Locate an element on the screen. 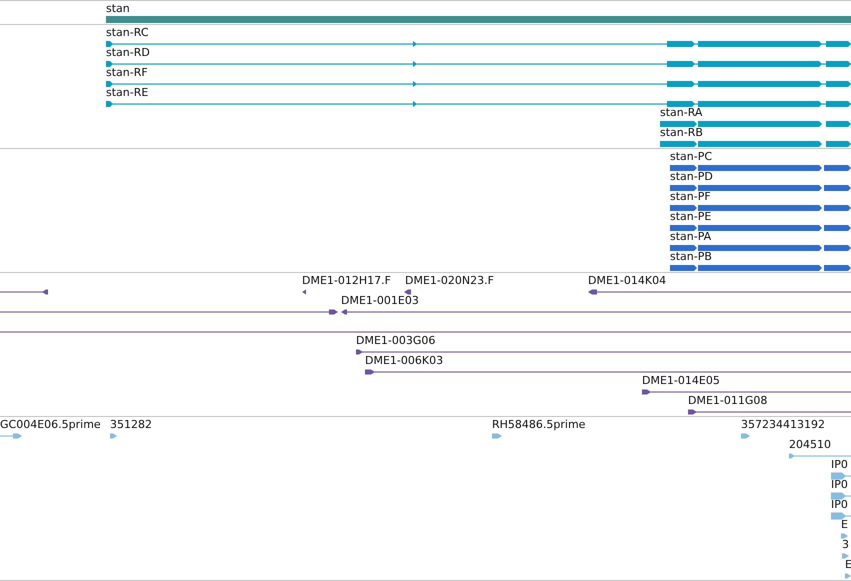 The height and width of the screenshot is (581, 851). feature-label: 351282 is located at coordinates (131, 424).